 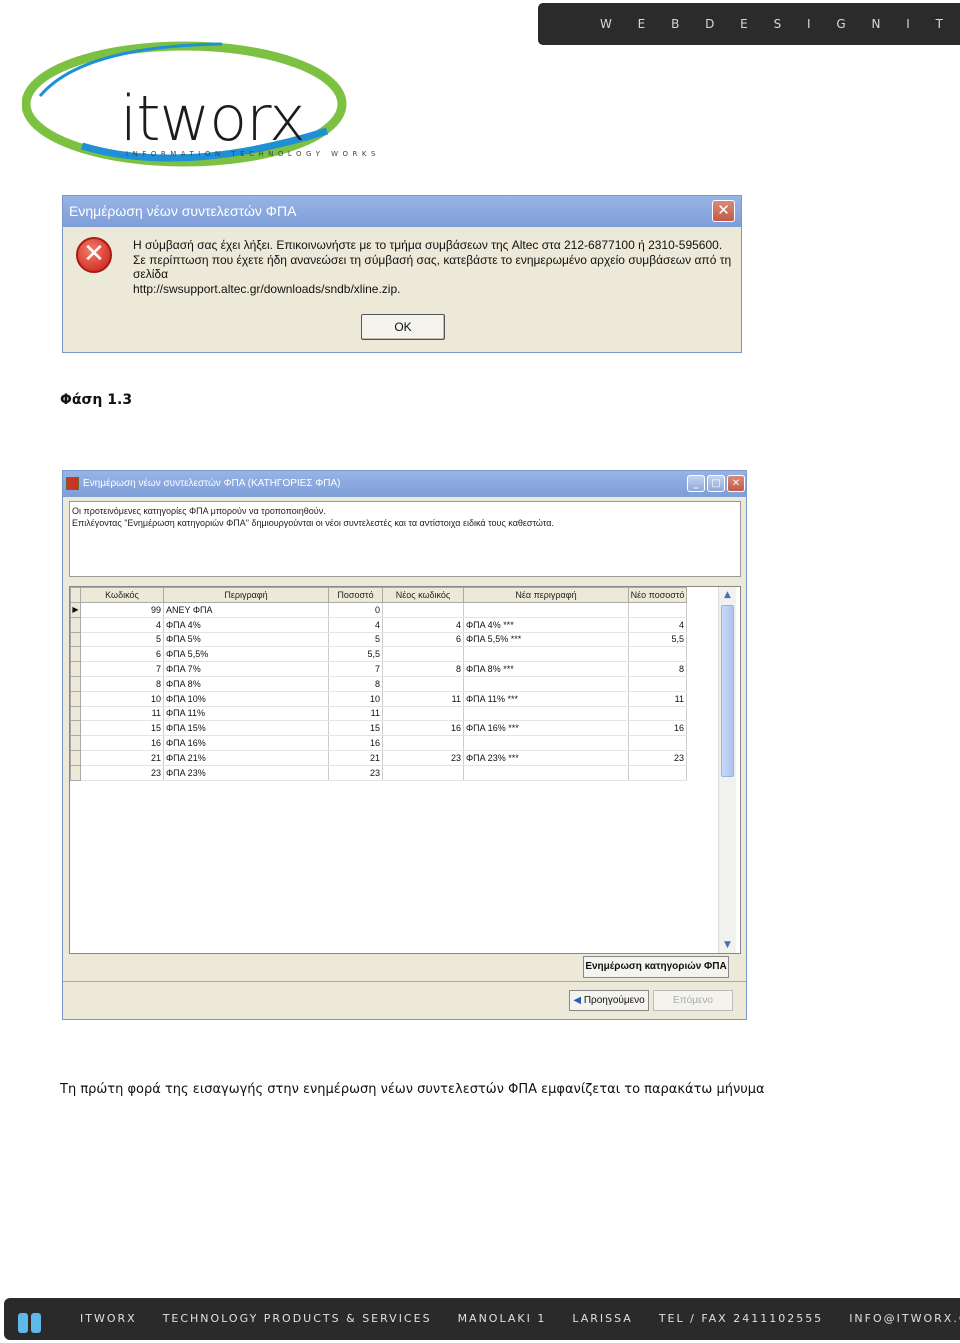 I want to click on table-cell: ΦΠΑ 16% ***, so click(x=546, y=728).